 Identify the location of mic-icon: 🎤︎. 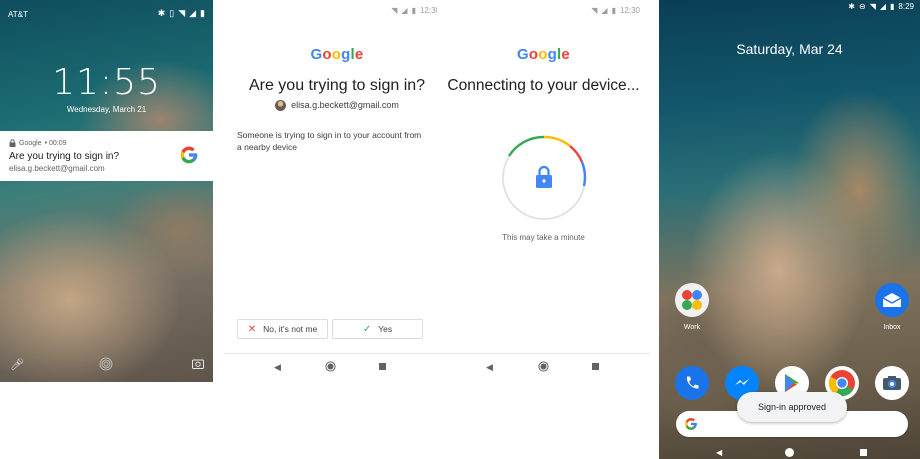
(17, 364).